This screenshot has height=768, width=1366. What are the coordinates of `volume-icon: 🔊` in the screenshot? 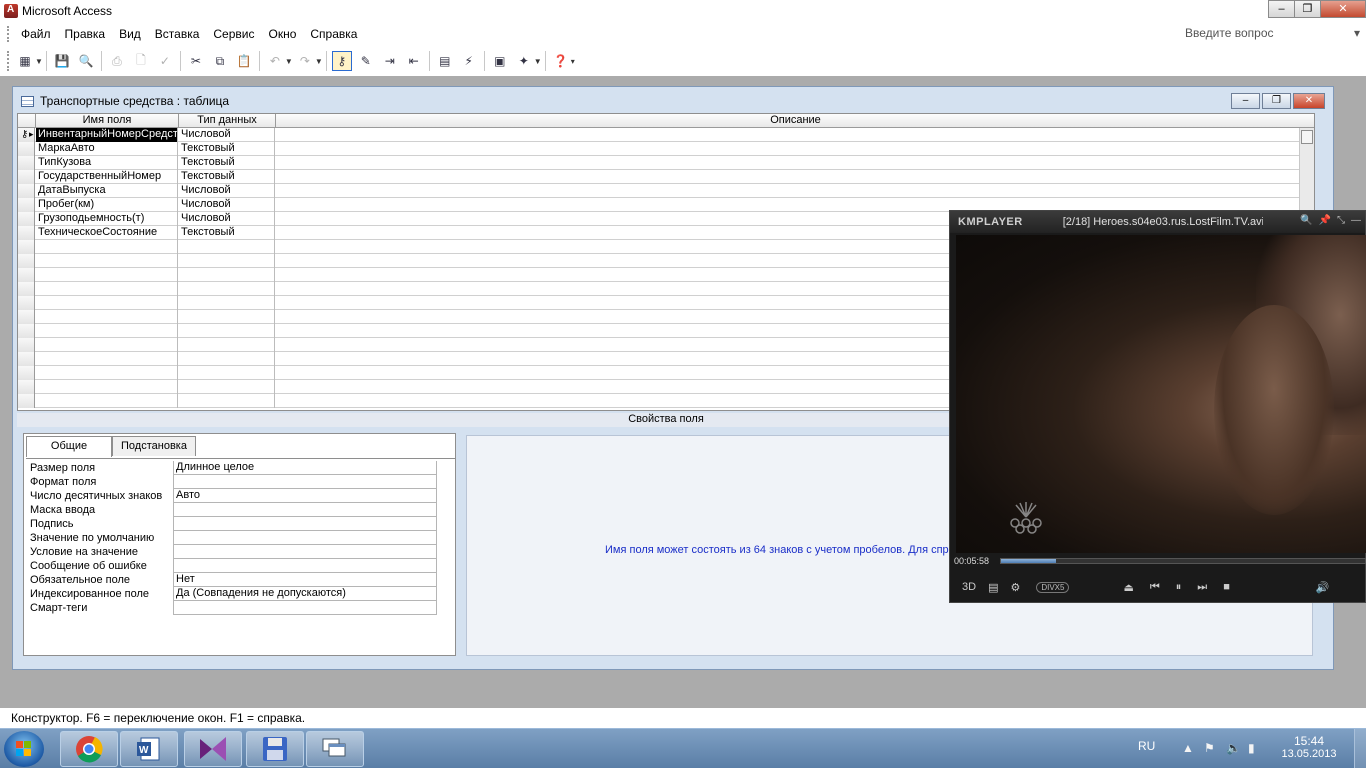 It's located at (1323, 587).